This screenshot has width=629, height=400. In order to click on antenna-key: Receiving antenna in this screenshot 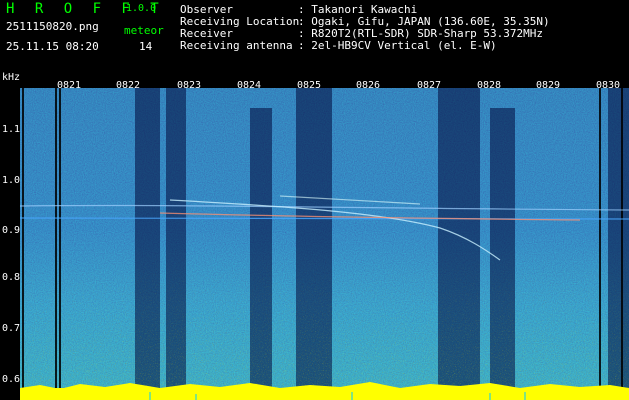, I will do `click(236, 45)`.